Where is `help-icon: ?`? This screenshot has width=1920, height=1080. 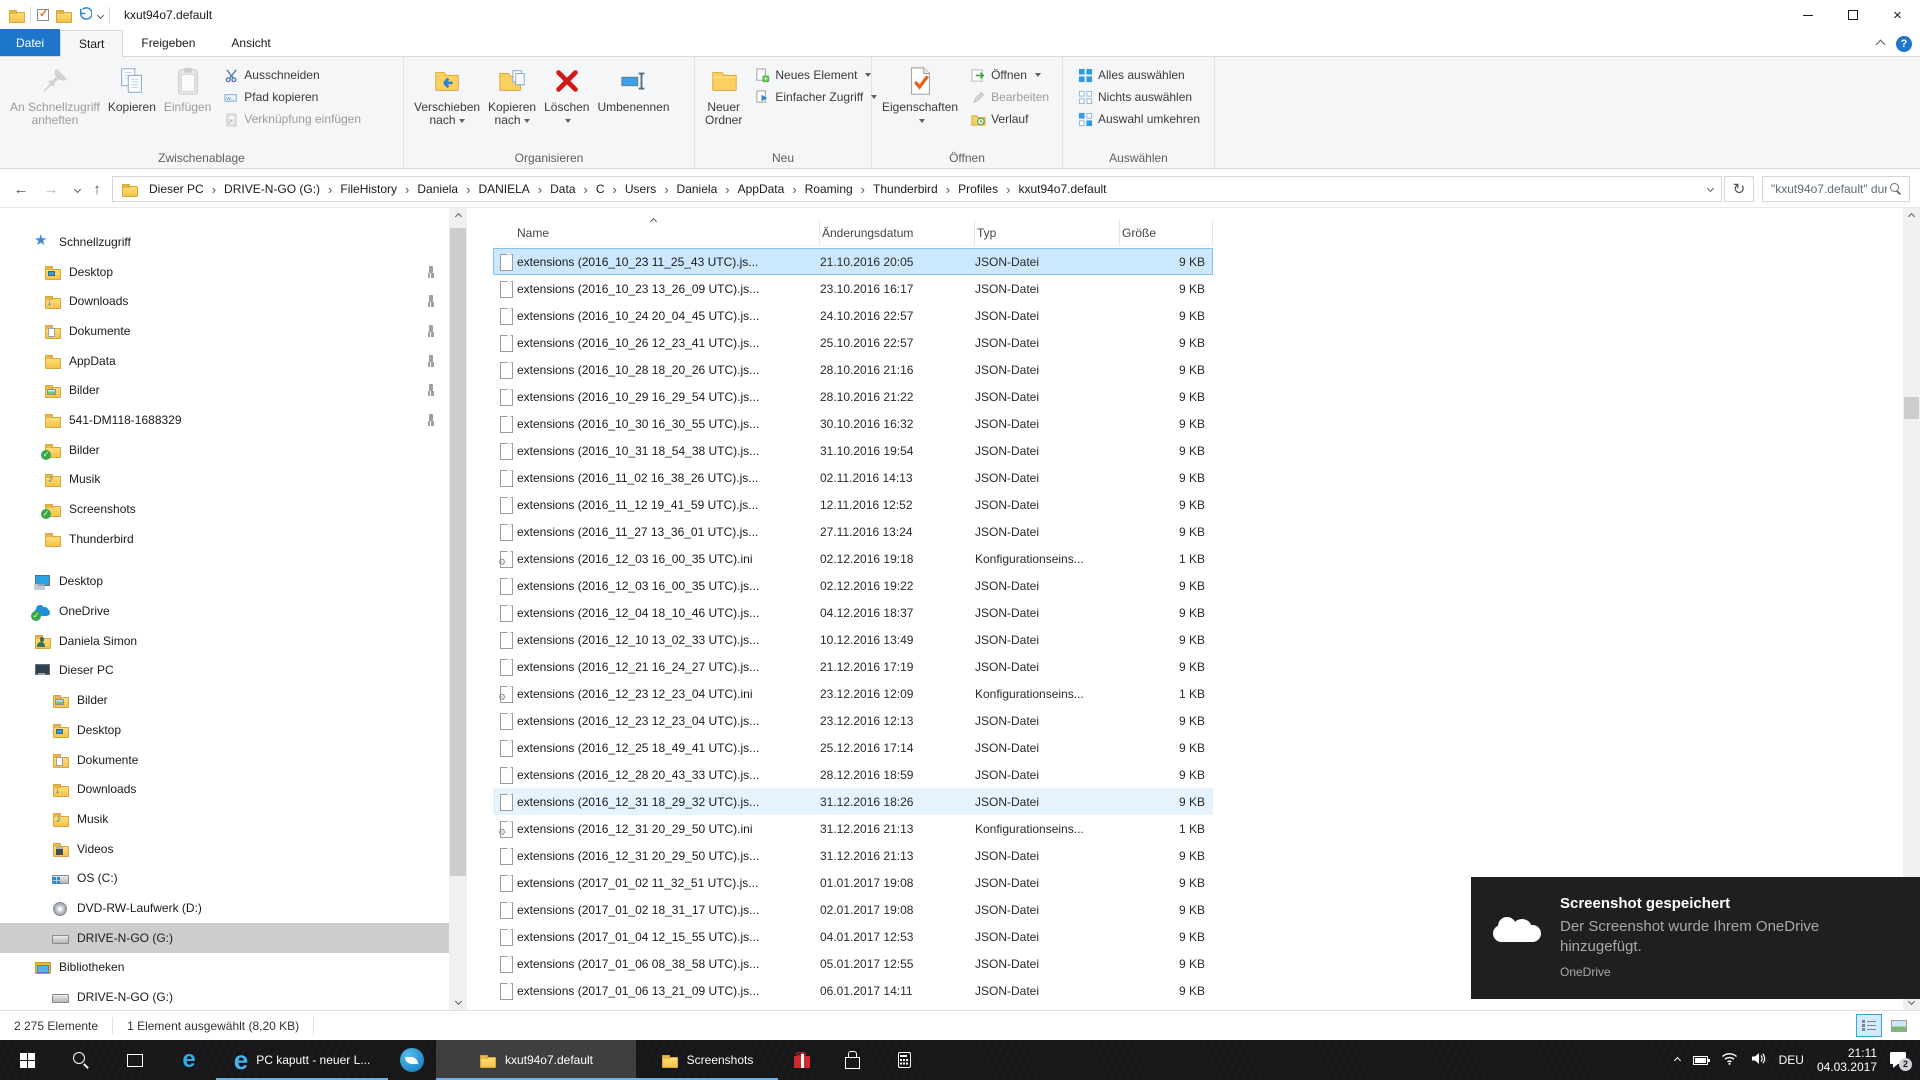
help-icon: ? is located at coordinates (1904, 44).